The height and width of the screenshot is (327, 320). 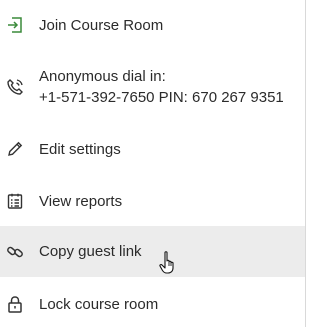 What do you see at coordinates (152, 251) in the screenshot?
I see `copy-guest-link-item: Copy guest link` at bounding box center [152, 251].